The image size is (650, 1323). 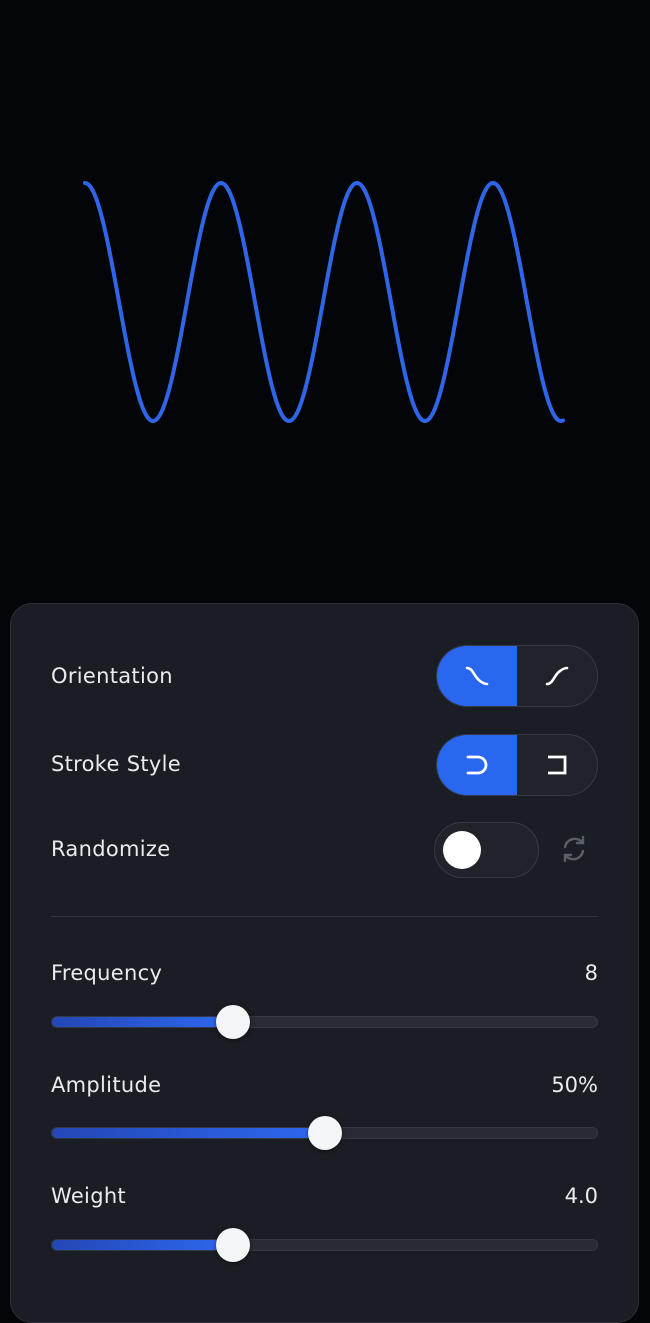 I want to click on frequency-slider-fill, so click(x=143, y=1022).